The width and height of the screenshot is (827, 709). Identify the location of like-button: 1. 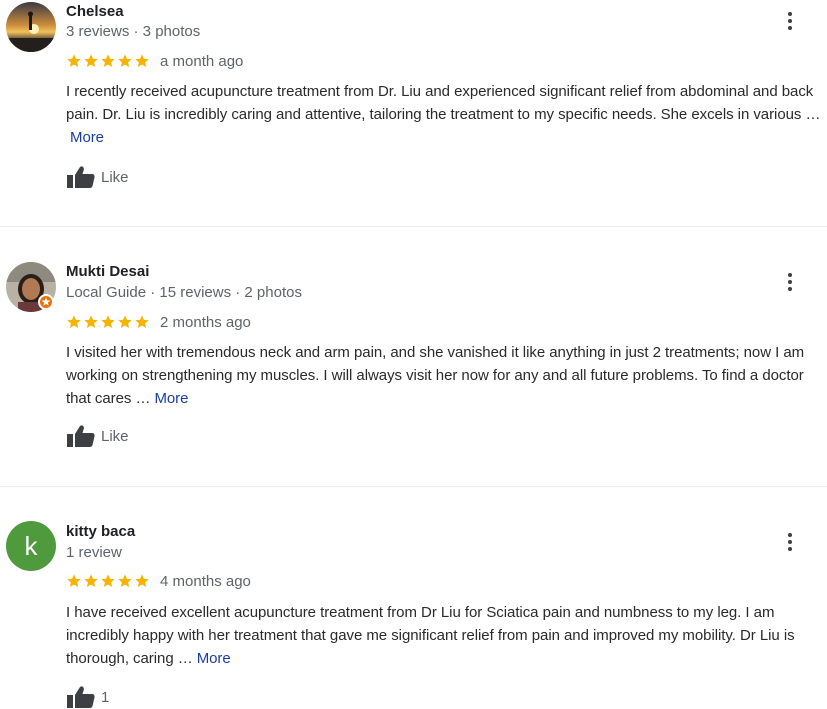
(87, 697).